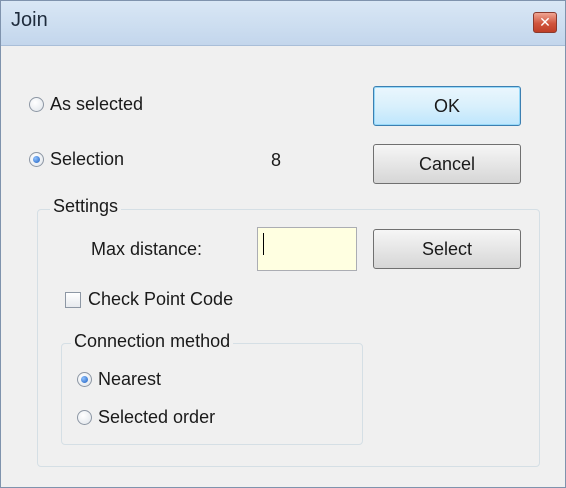 This screenshot has height=488, width=566. What do you see at coordinates (283, 23) in the screenshot?
I see `title-bar: Join ✕` at bounding box center [283, 23].